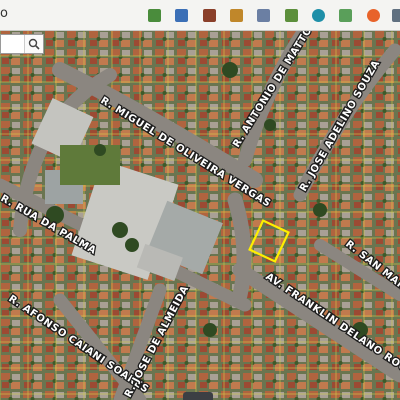  Describe the element at coordinates (198, 396) in the screenshot. I see `map-control-handle` at that location.